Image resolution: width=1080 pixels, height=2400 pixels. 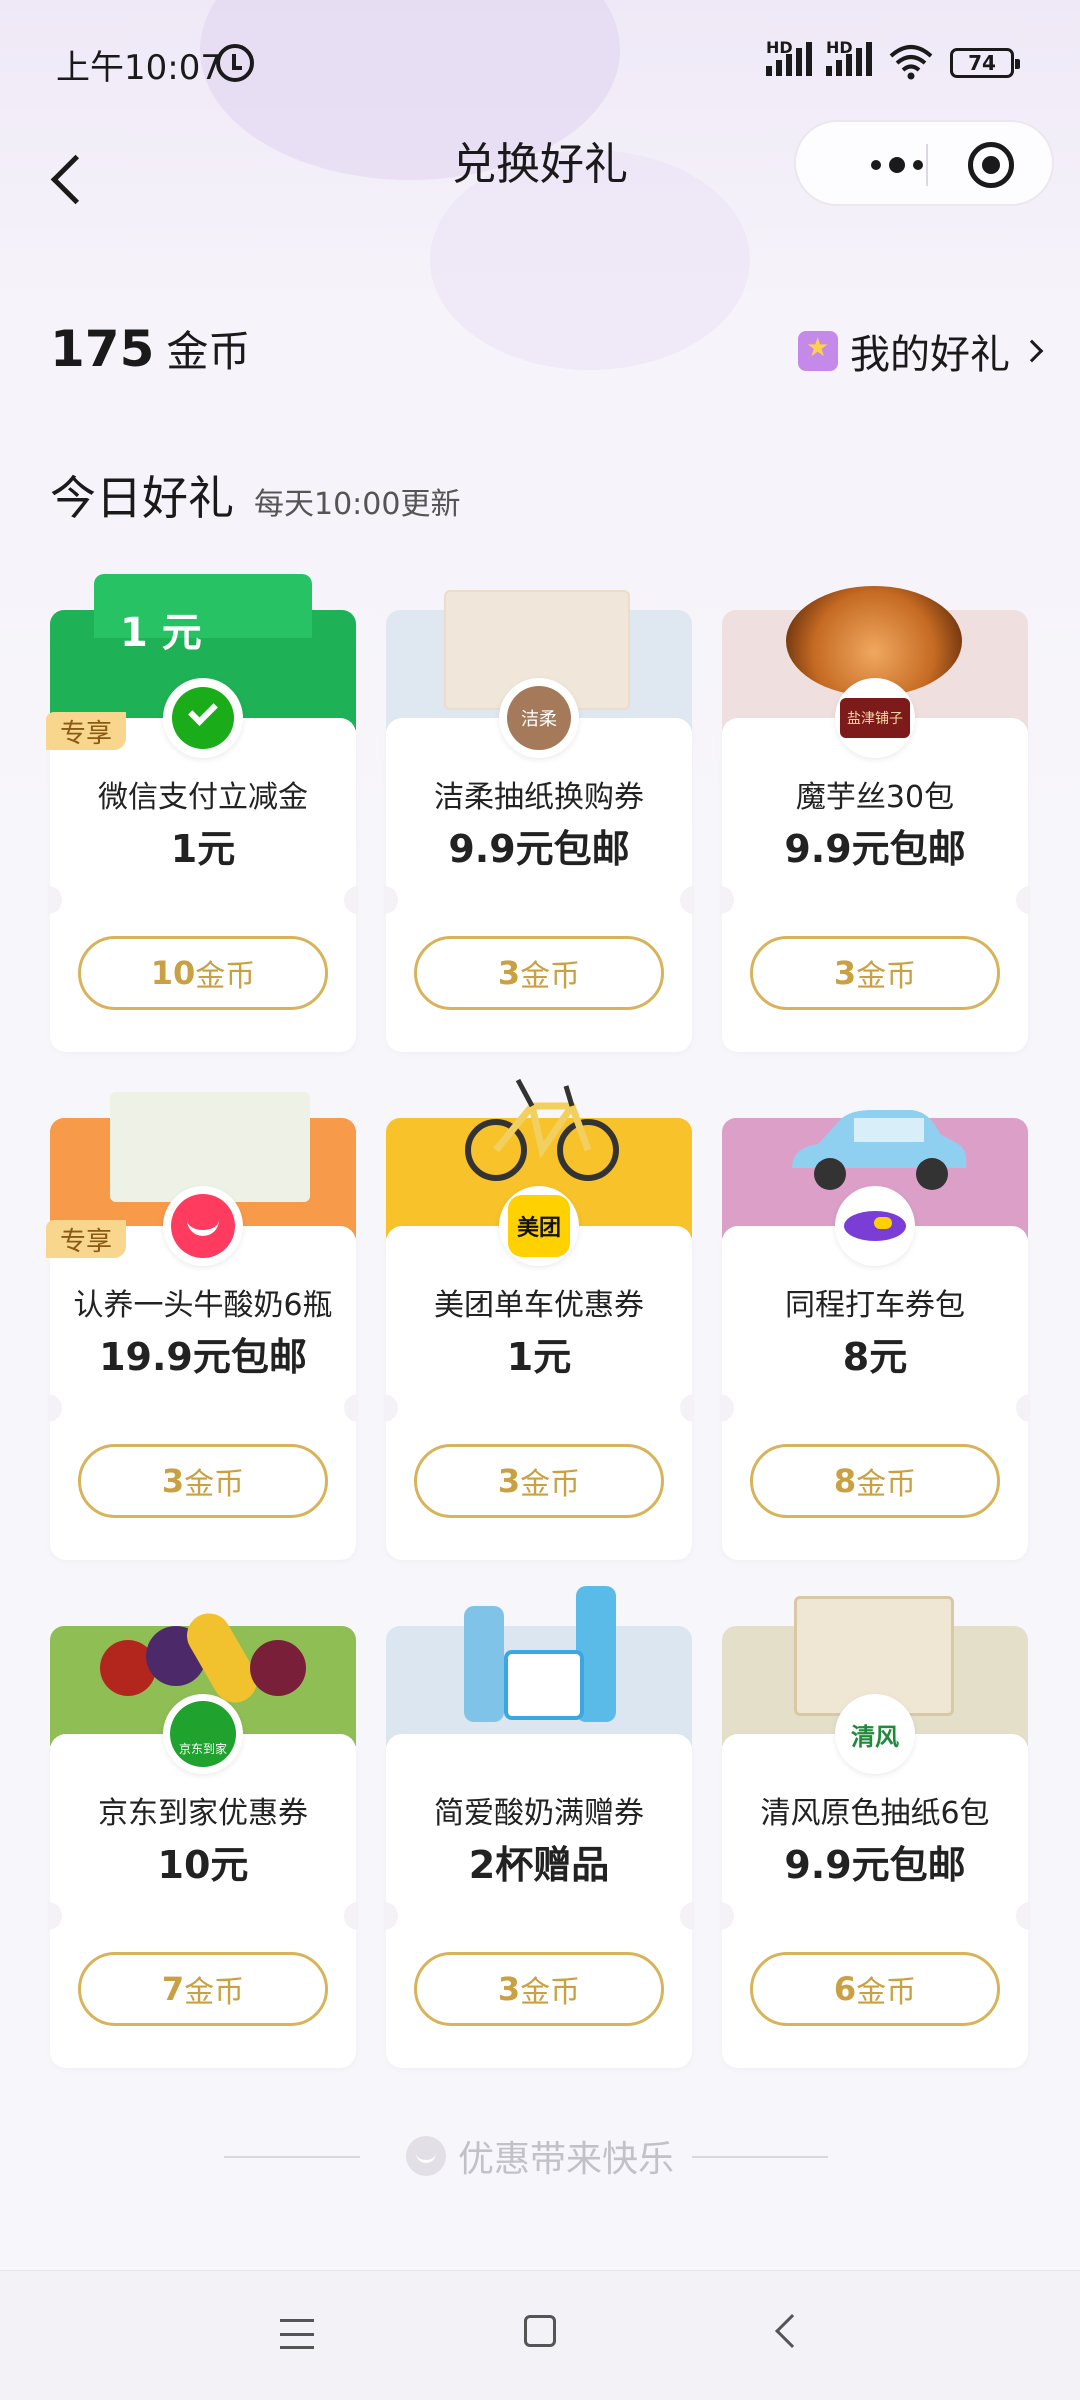 I want to click on meituan-logo: 美团, so click(x=539, y=1226).